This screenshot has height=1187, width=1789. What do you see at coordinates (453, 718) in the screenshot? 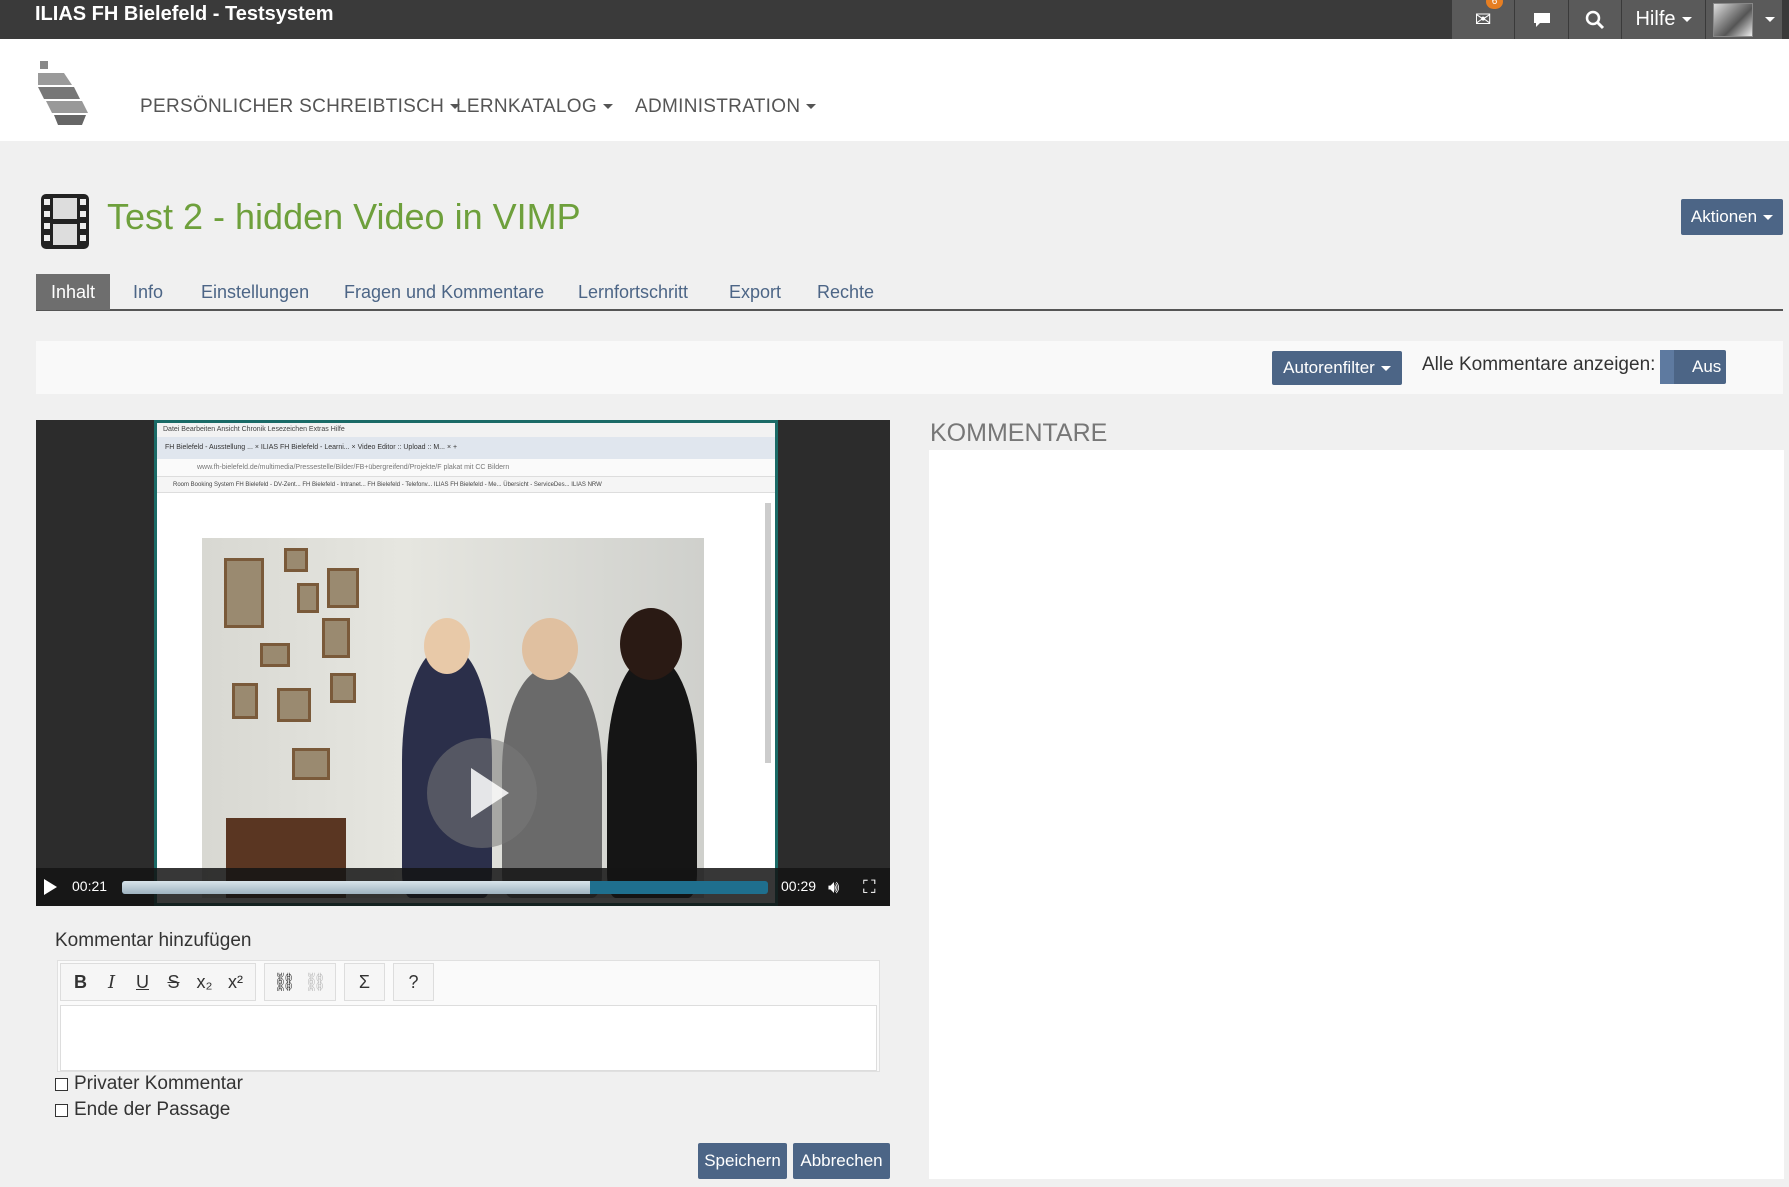
I see `exhibition-photo` at bounding box center [453, 718].